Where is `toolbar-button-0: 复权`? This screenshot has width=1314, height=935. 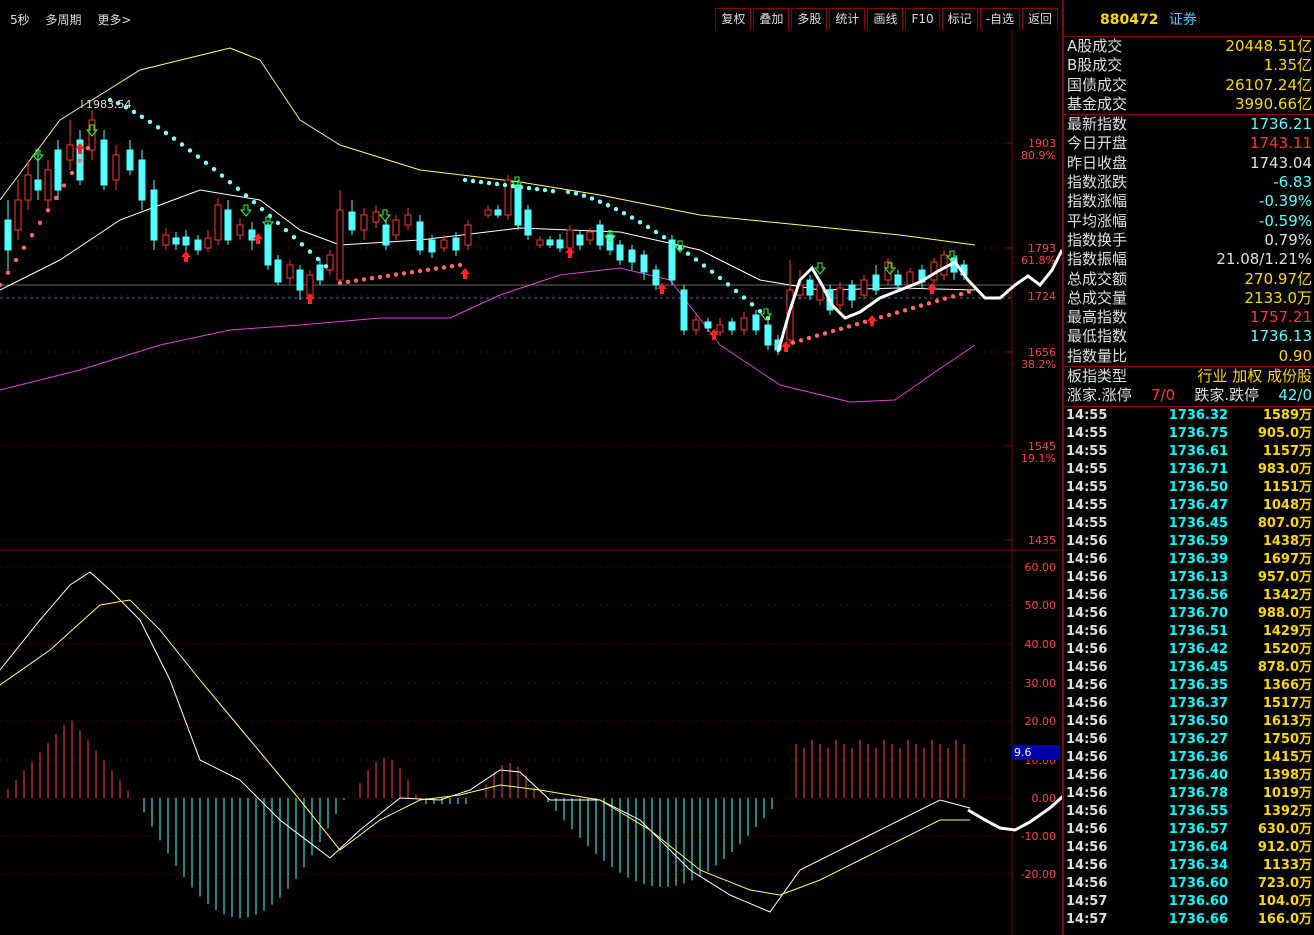 toolbar-button-0: 复权 is located at coordinates (733, 19).